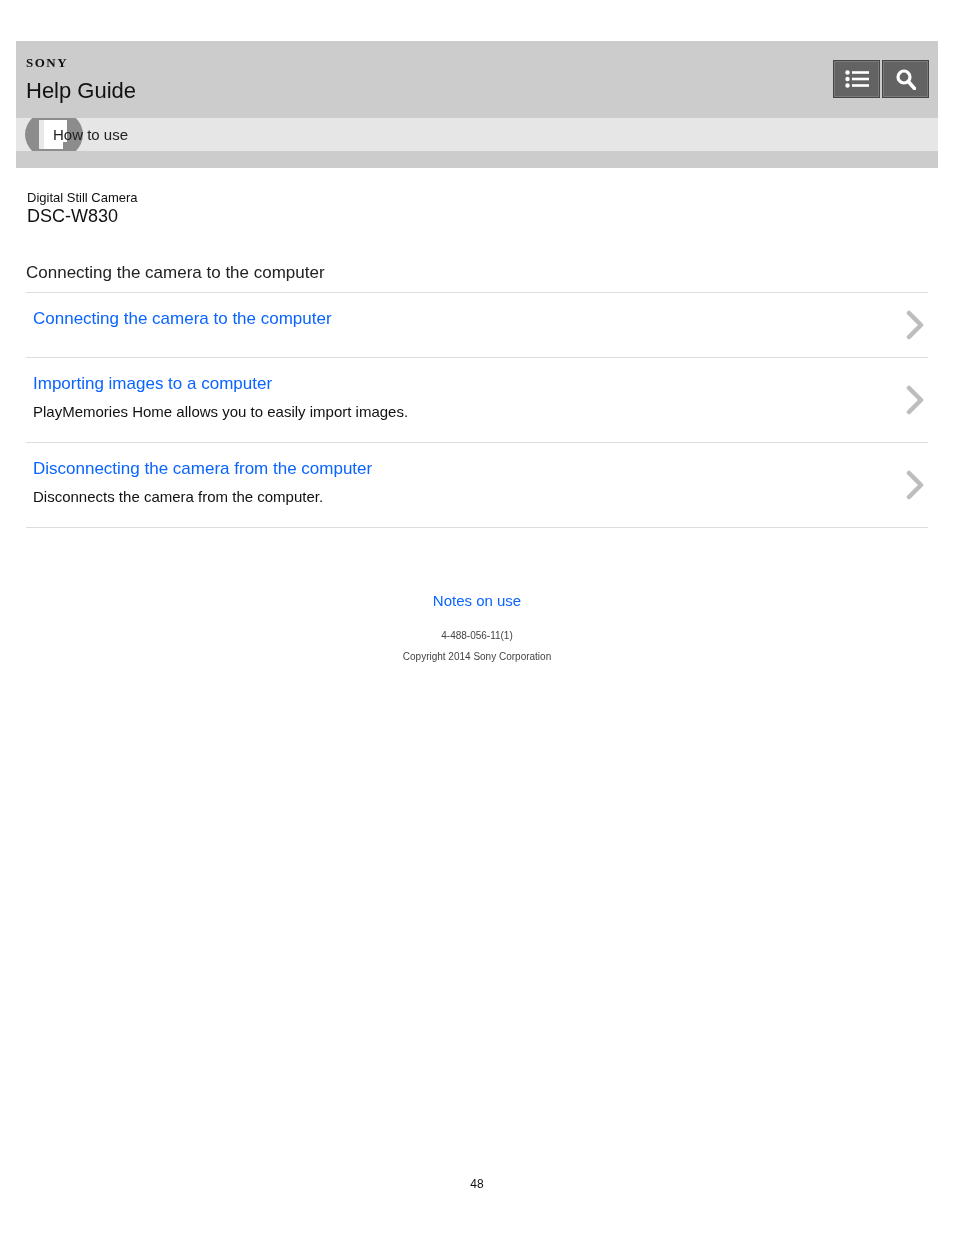  Describe the element at coordinates (182, 319) in the screenshot. I see `topic-link: Connecting the camera to the computer` at that location.